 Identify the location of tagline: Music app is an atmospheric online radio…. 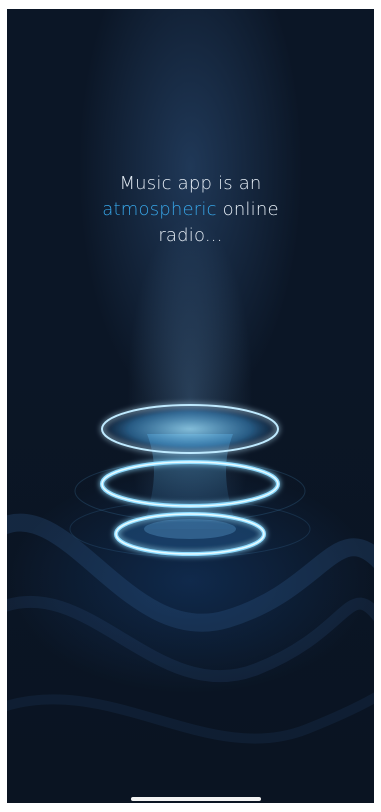
(190, 210).